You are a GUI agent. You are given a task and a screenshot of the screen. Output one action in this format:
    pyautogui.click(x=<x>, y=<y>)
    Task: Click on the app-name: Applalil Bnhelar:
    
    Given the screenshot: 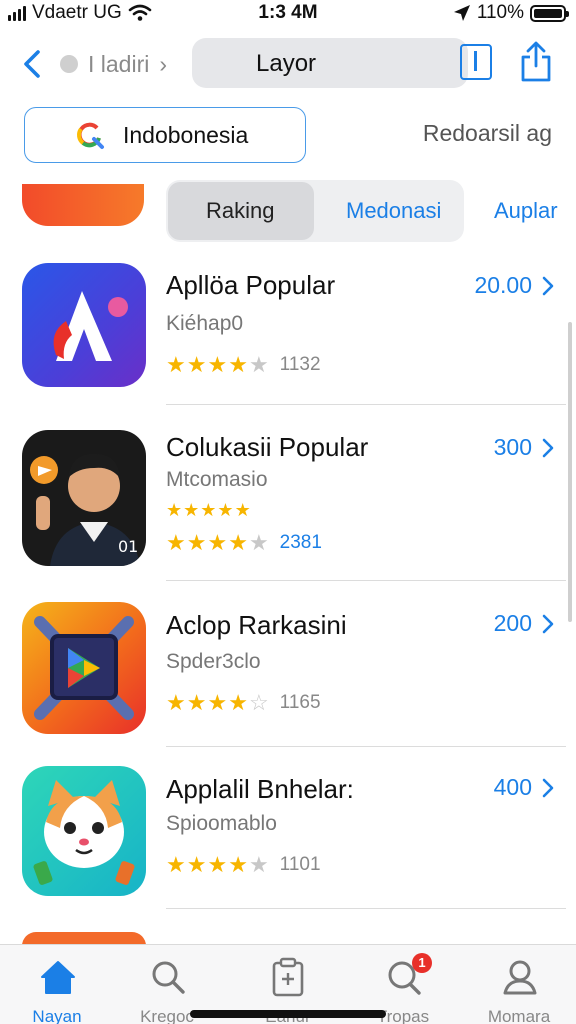 What is the action you would take?
    pyautogui.click(x=260, y=789)
    